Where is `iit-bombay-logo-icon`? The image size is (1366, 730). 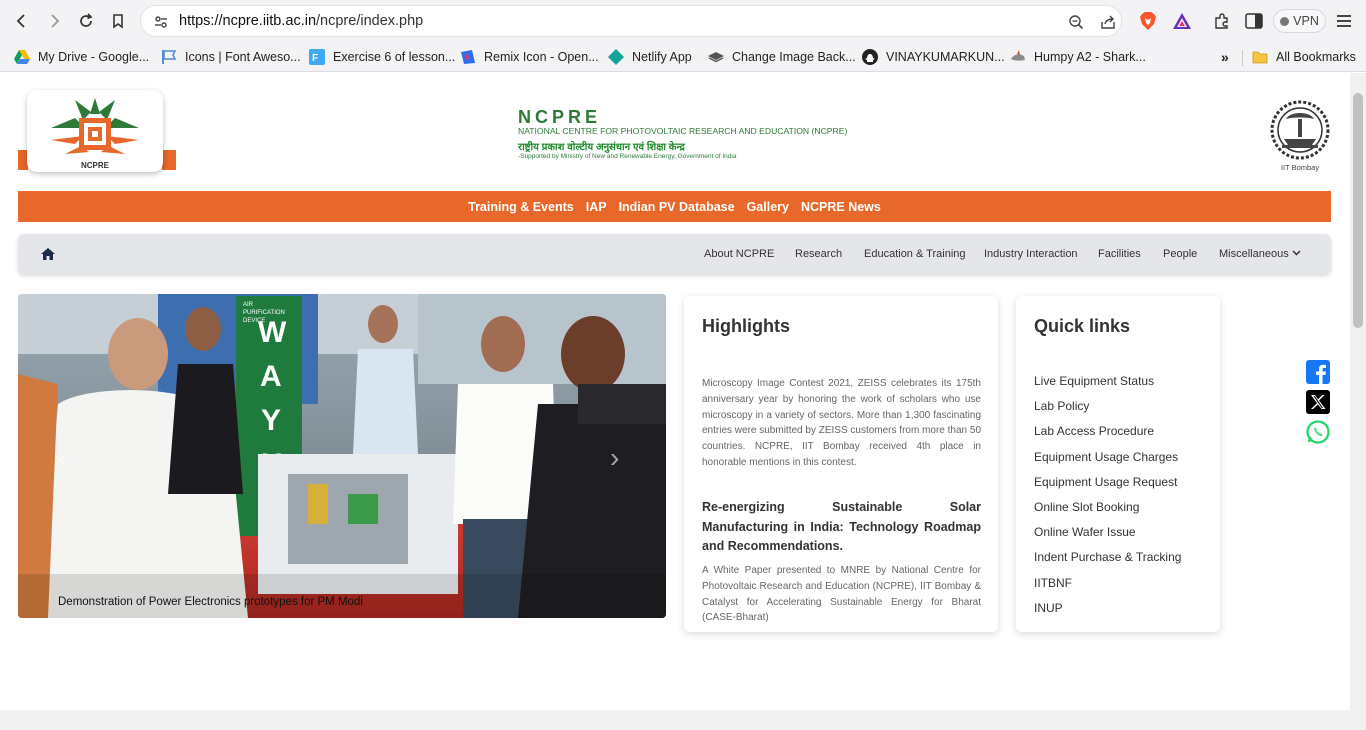 iit-bombay-logo-icon is located at coordinates (1300, 130).